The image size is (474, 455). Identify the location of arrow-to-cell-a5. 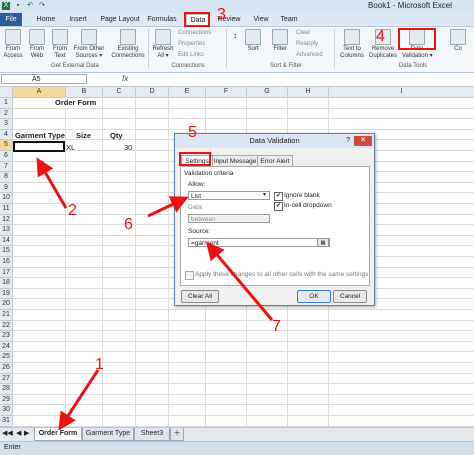
(52, 183).